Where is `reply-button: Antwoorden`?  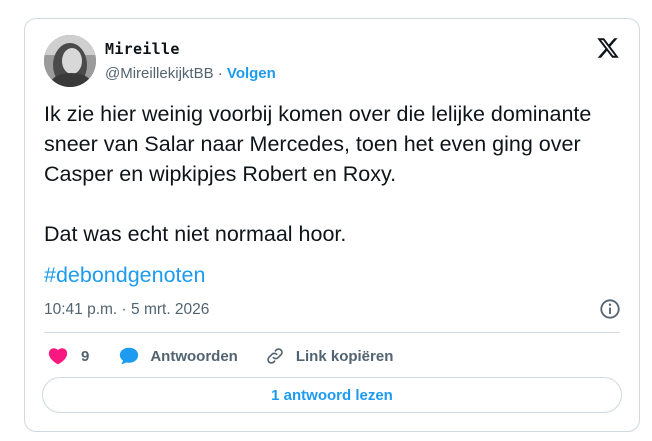
reply-button: Antwoorden is located at coordinates (178, 356).